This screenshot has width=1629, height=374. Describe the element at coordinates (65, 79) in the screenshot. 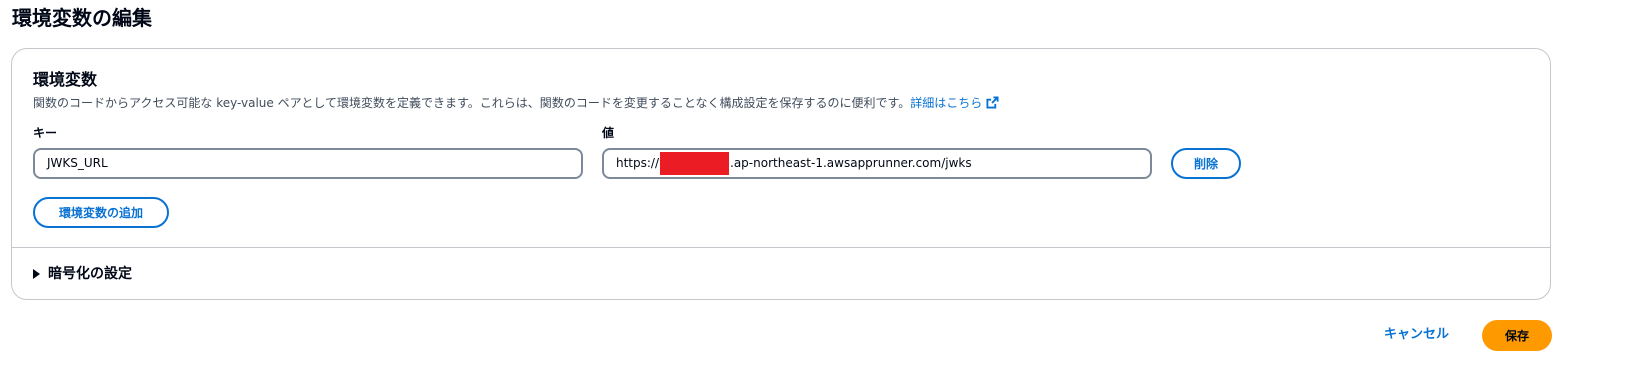

I see `section-title: 環境変数` at that location.